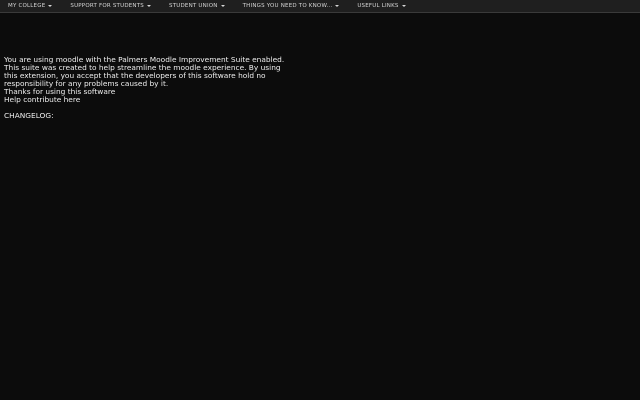  I want to click on nav-item-useful-links: USEFUL LINKS, so click(381, 6).